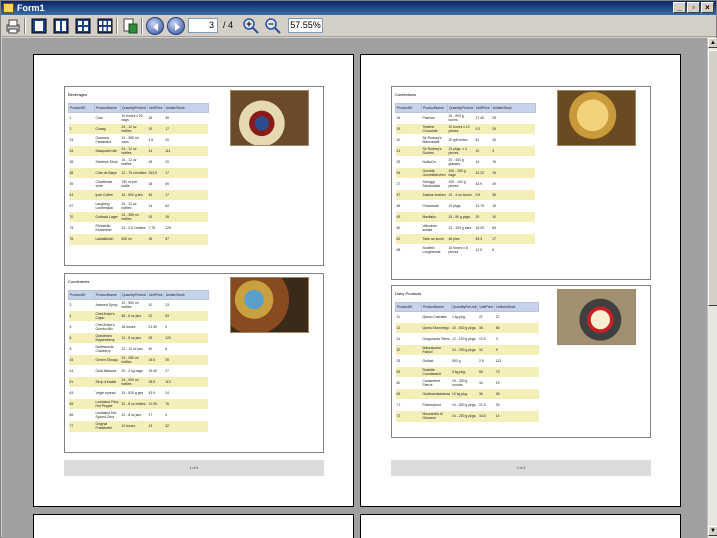 The height and width of the screenshot is (538, 717). What do you see at coordinates (461, 184) in the screenshot?
I see `table-cell: 100 - 100 g pieces` at bounding box center [461, 184].